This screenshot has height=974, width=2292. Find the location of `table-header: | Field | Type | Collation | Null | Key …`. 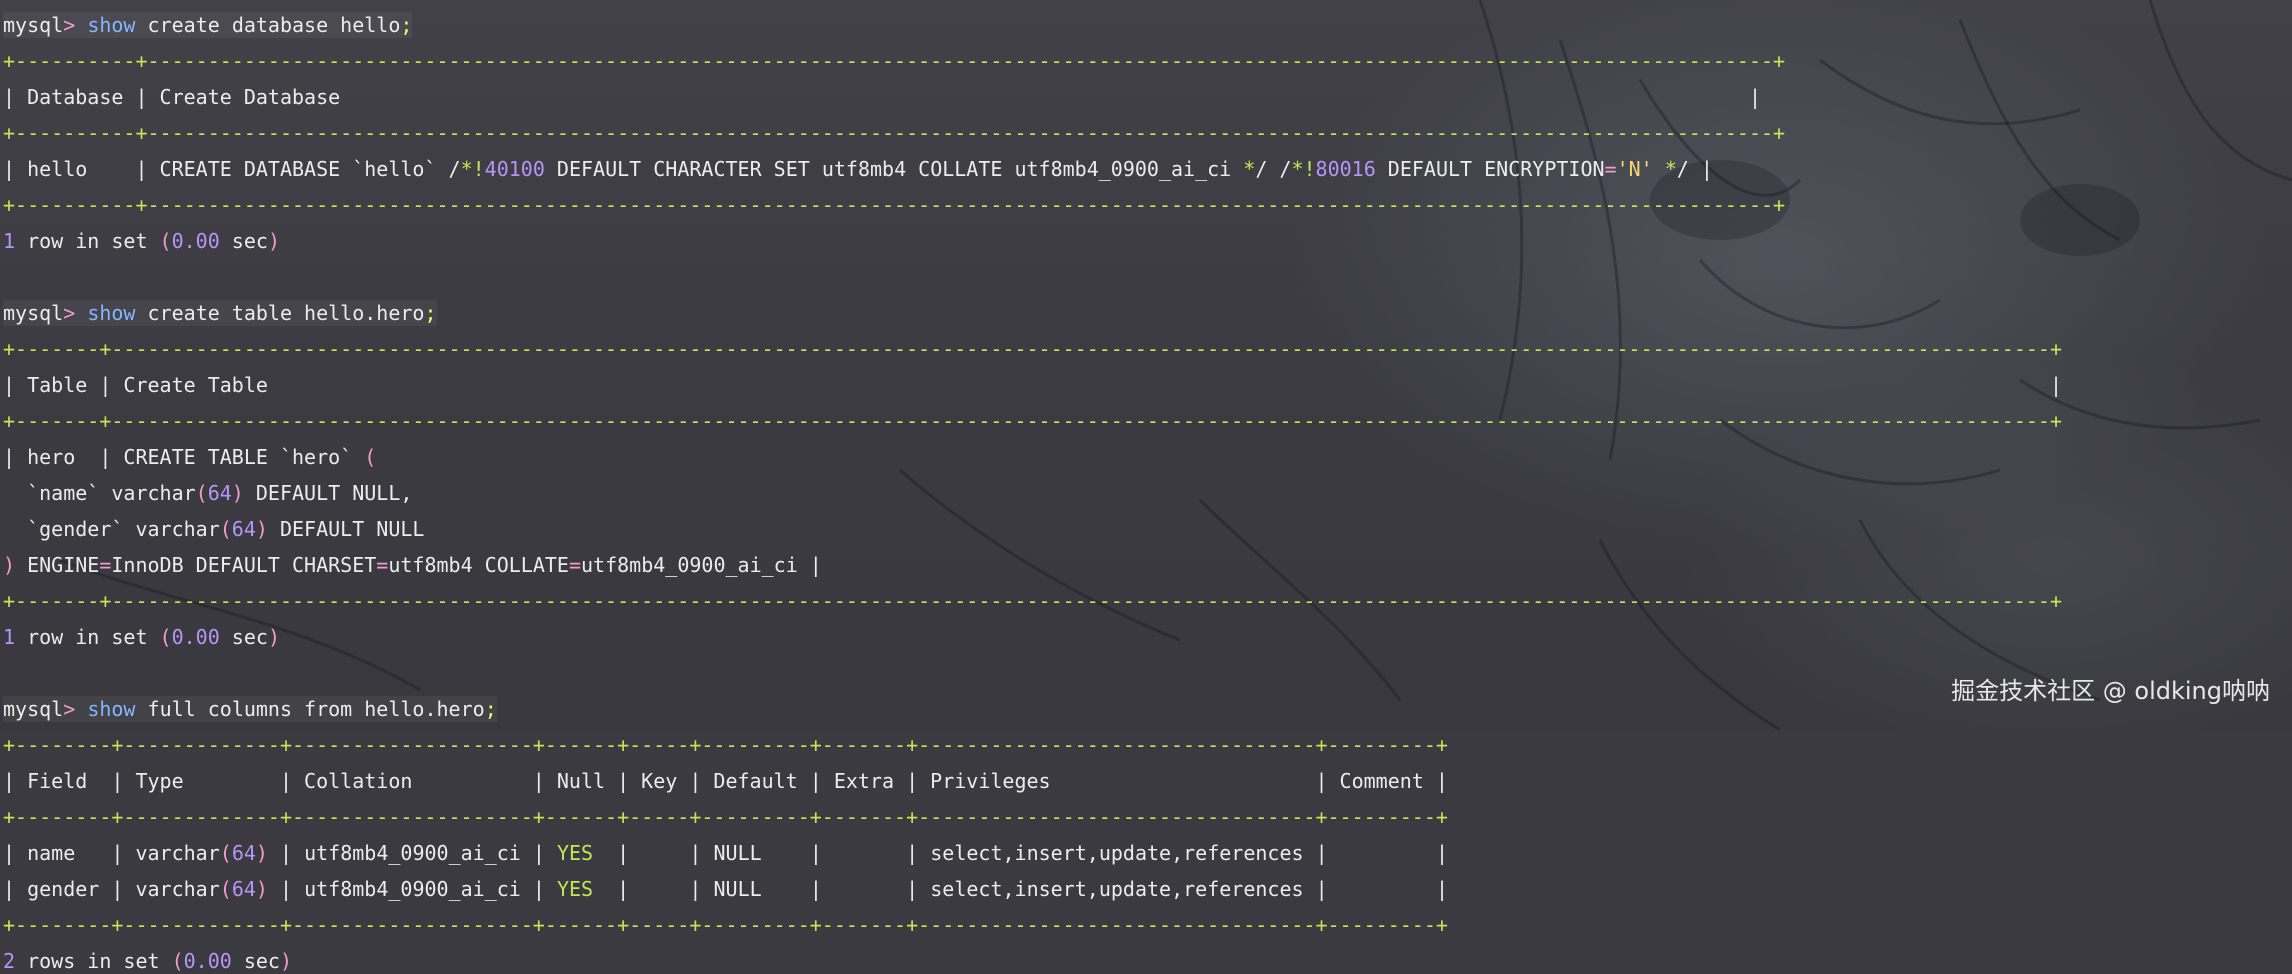

table-header: | Field | Type | Collation | Null | Key … is located at coordinates (725, 781).